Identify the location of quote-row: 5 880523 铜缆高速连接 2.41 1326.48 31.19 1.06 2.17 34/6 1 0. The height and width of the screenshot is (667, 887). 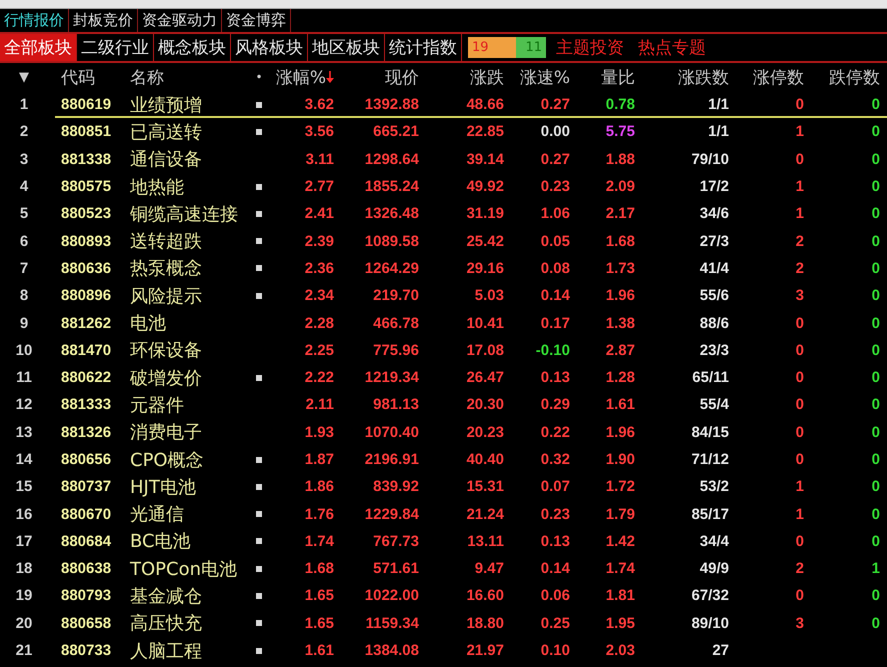
(443, 214).